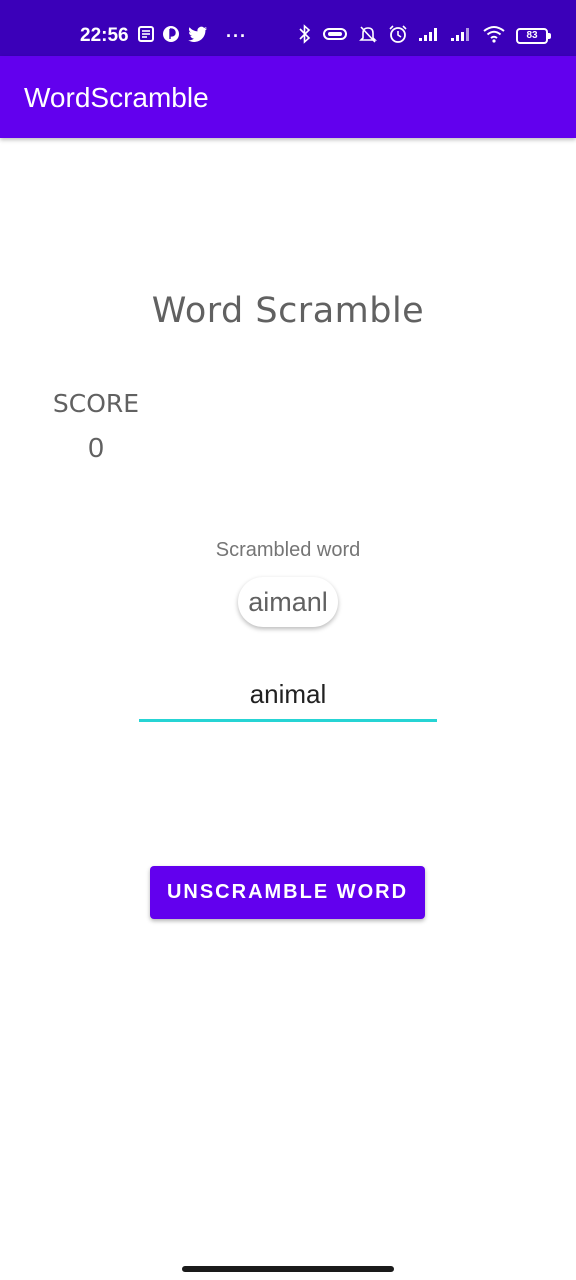 This screenshot has width=576, height=1280. I want to click on battery-level: 83, so click(532, 35).